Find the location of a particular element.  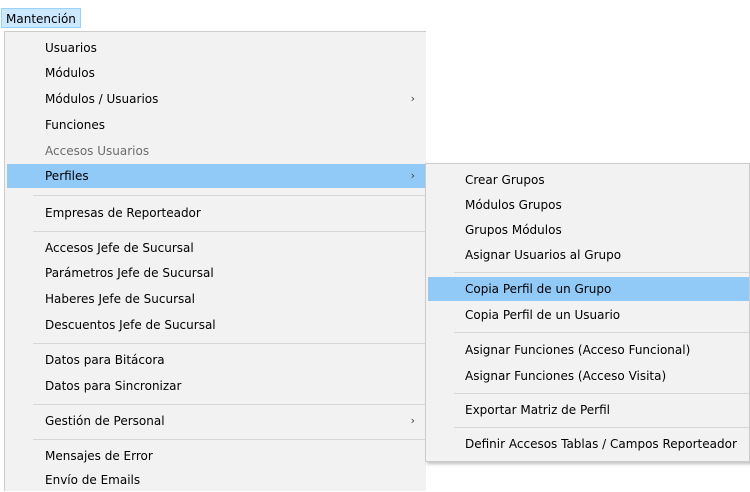

menu-item-descuentos-jefe-sucursal: Descuentos Jefe de Sucursal is located at coordinates (216, 325).